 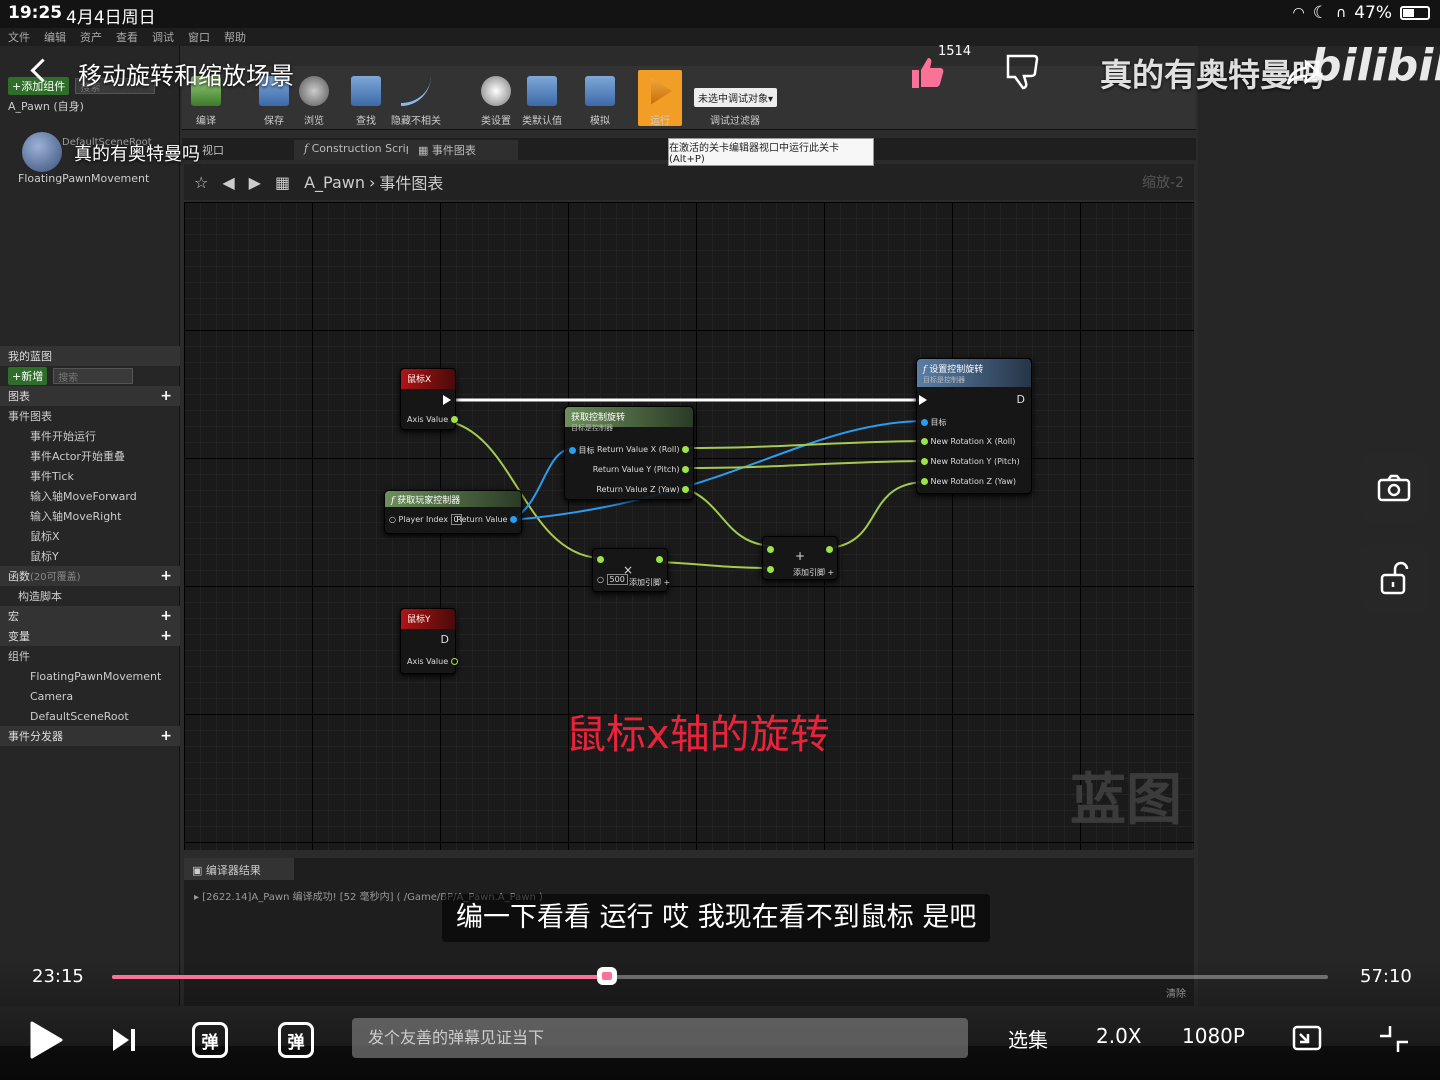 I want to click on construction-script-item: 构造脚本, so click(x=40, y=596).